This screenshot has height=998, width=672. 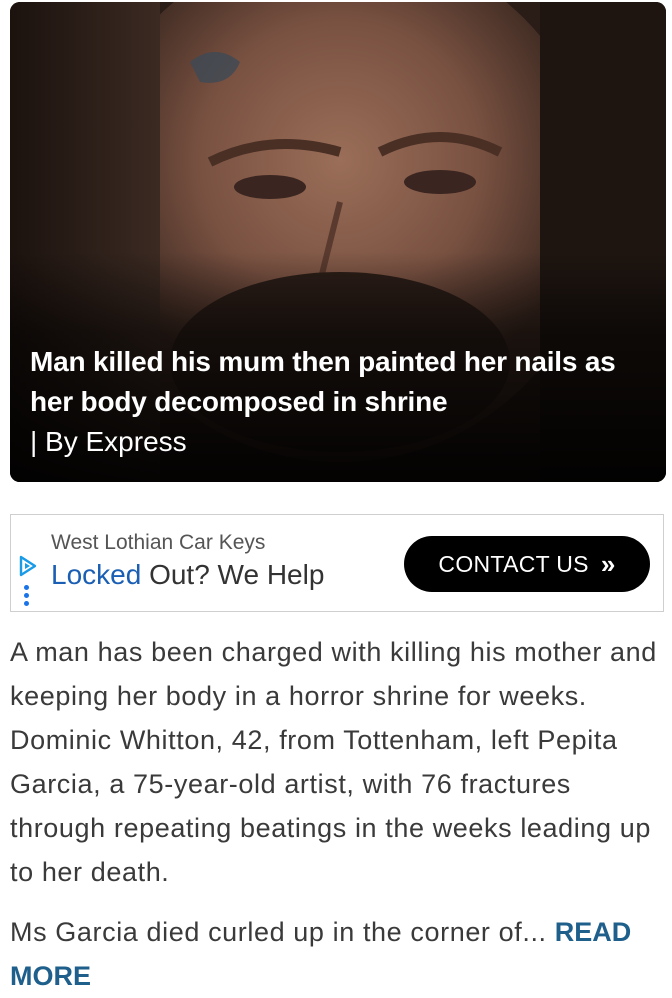 I want to click on contact-us-label: CONTACT US, so click(x=513, y=563).